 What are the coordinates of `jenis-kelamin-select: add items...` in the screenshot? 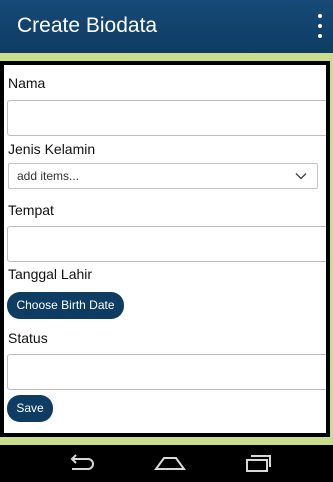 It's located at (163, 176).